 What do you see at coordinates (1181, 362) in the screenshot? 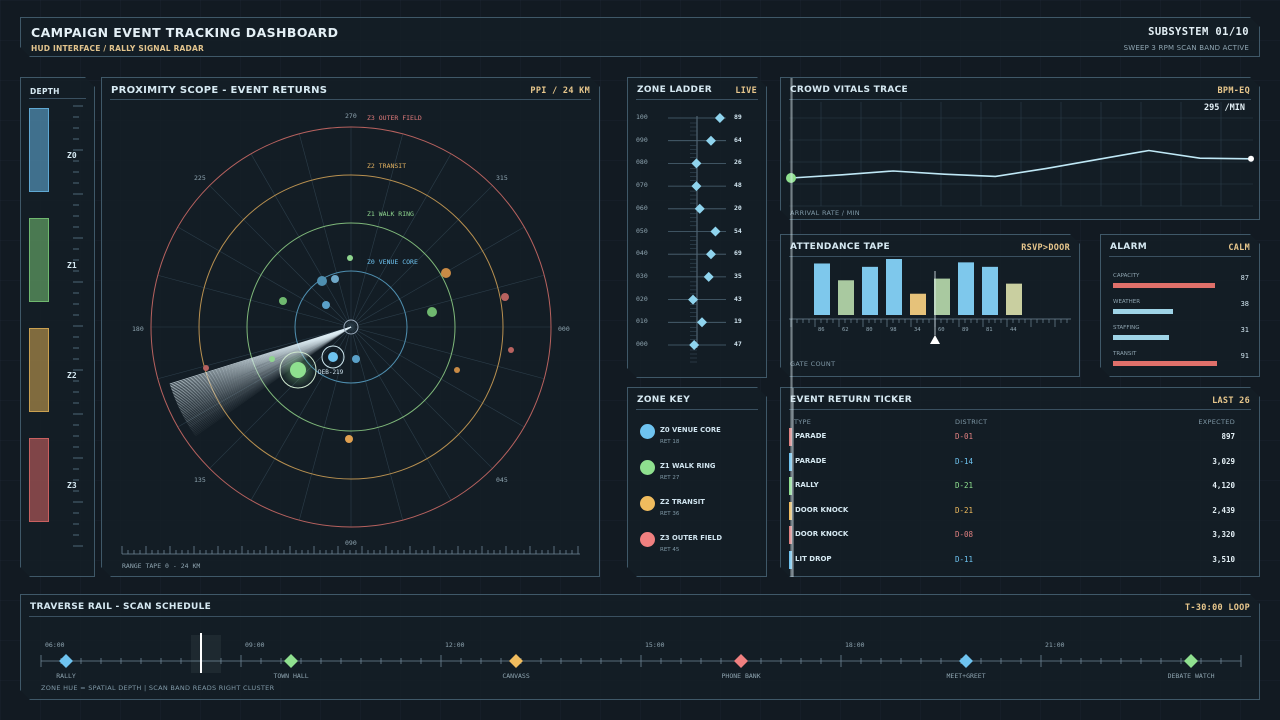
I see `alarm-row-transit: TRANSIT 91` at bounding box center [1181, 362].